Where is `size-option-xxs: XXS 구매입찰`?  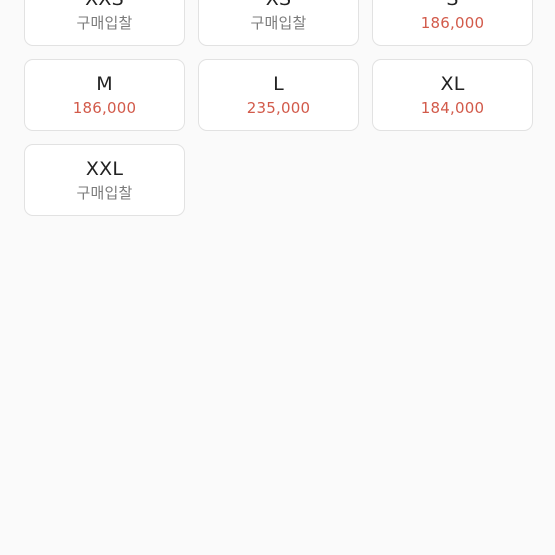
size-option-xxs: XXS 구매입찰 is located at coordinates (104, 23).